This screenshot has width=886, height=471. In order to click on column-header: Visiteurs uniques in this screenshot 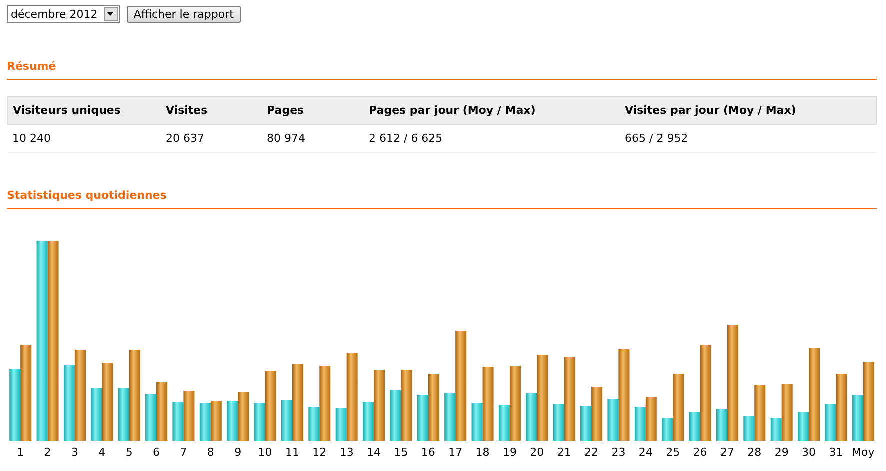, I will do `click(67, 110)`.